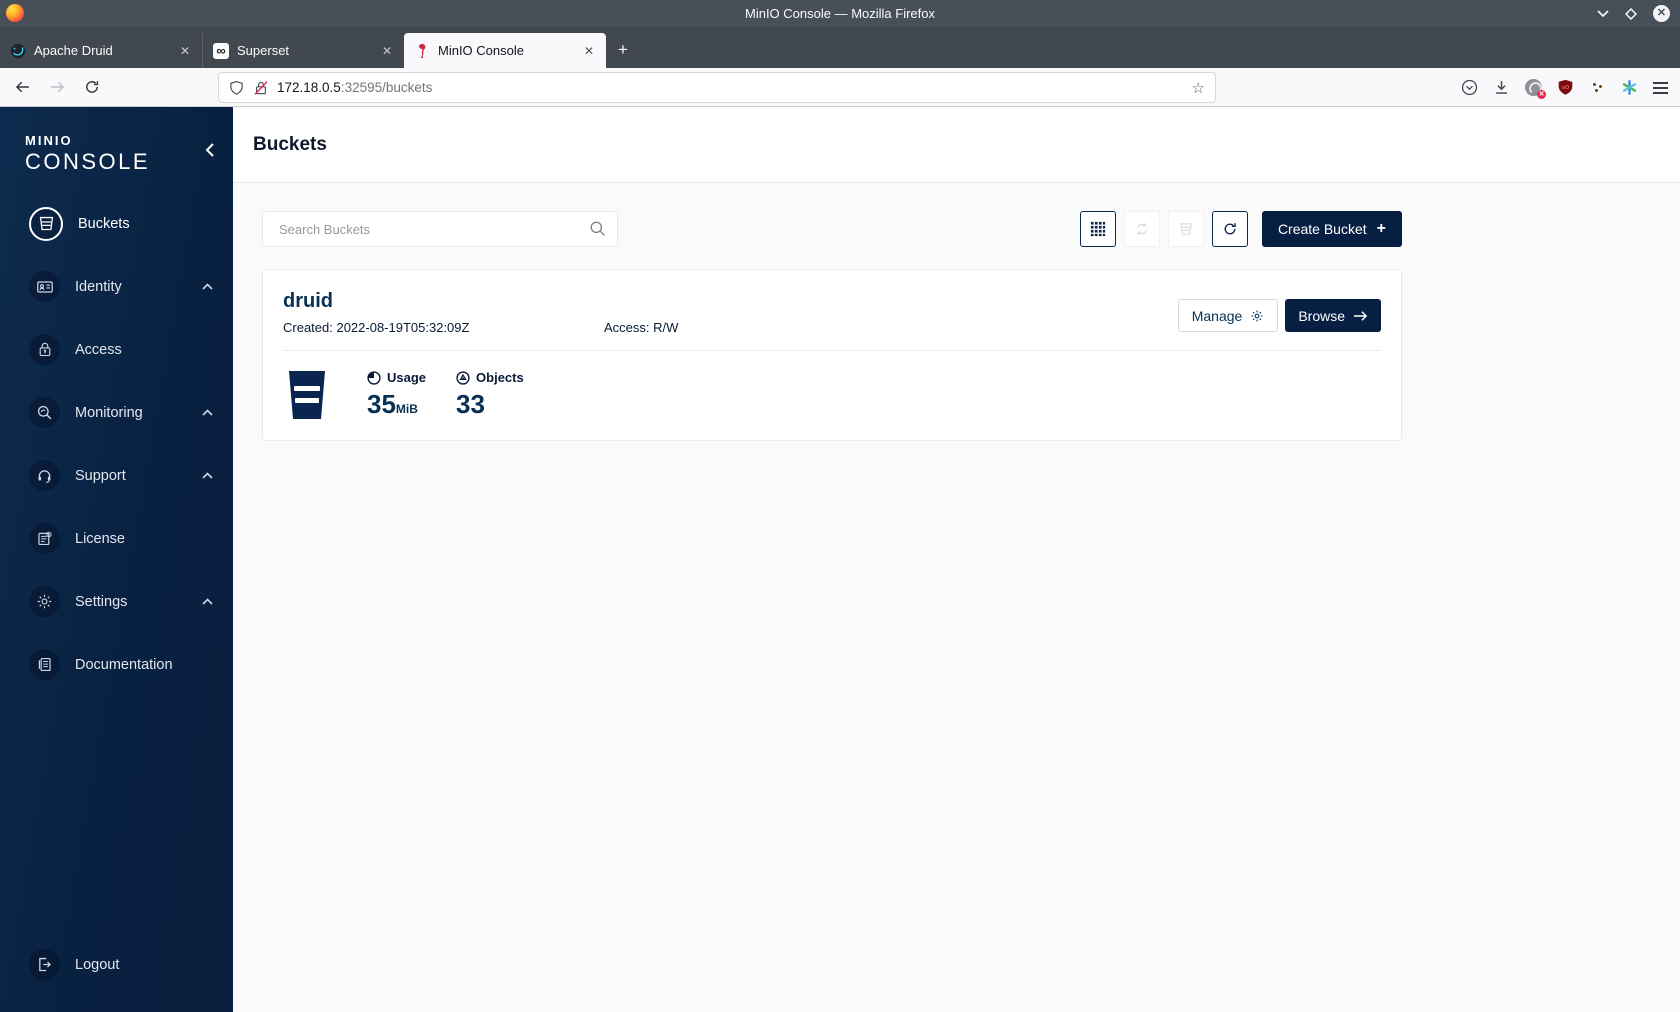 This screenshot has width=1680, height=1012. What do you see at coordinates (440, 229) in the screenshot?
I see `search-input` at bounding box center [440, 229].